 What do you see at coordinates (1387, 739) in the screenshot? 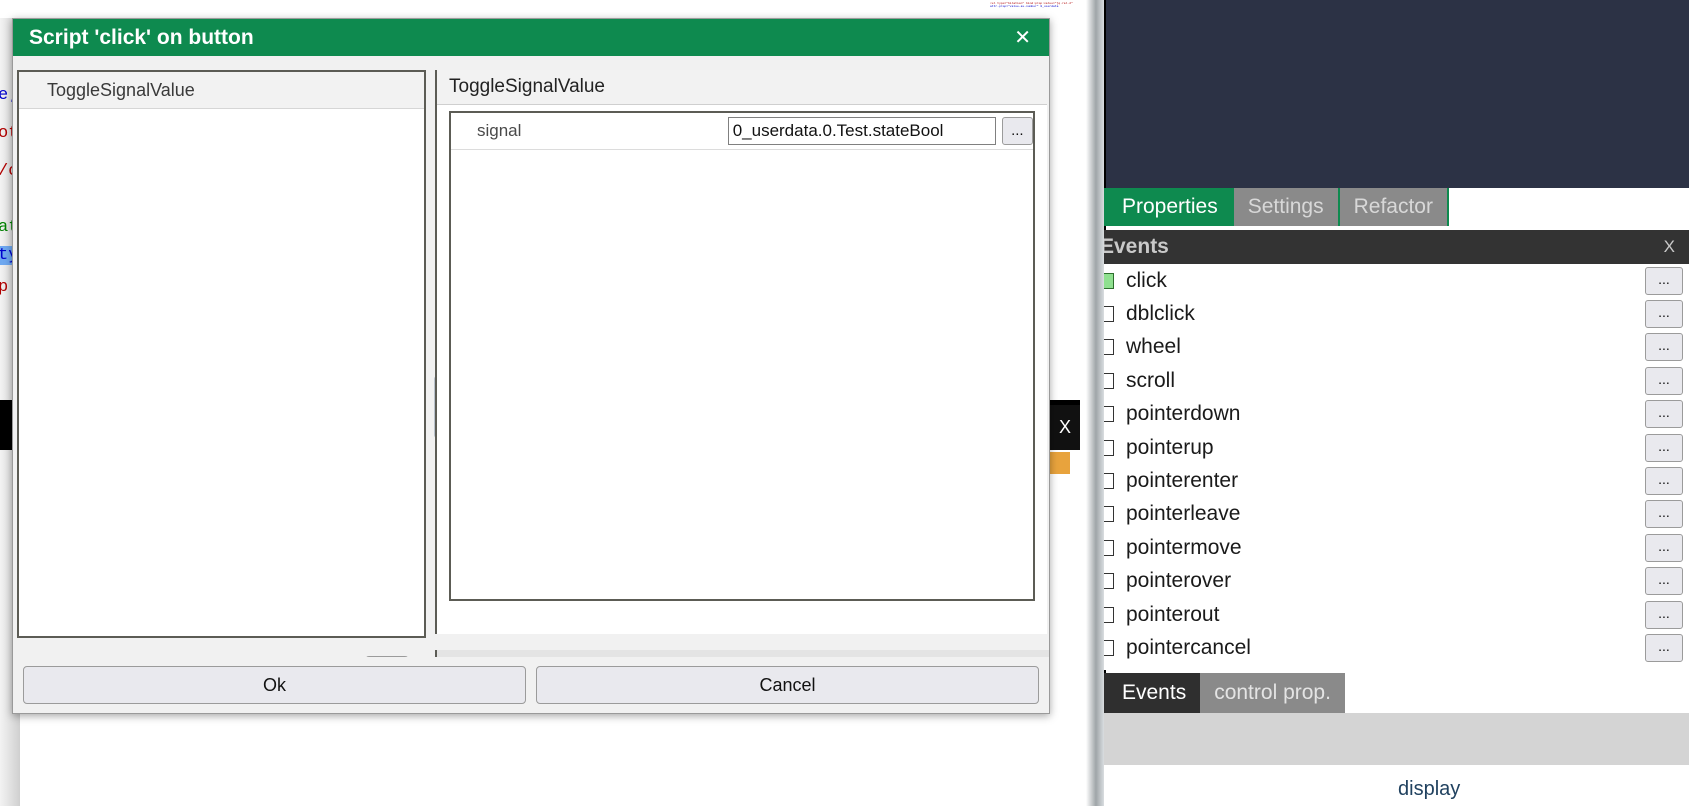
I see `panel-footer` at bounding box center [1387, 739].